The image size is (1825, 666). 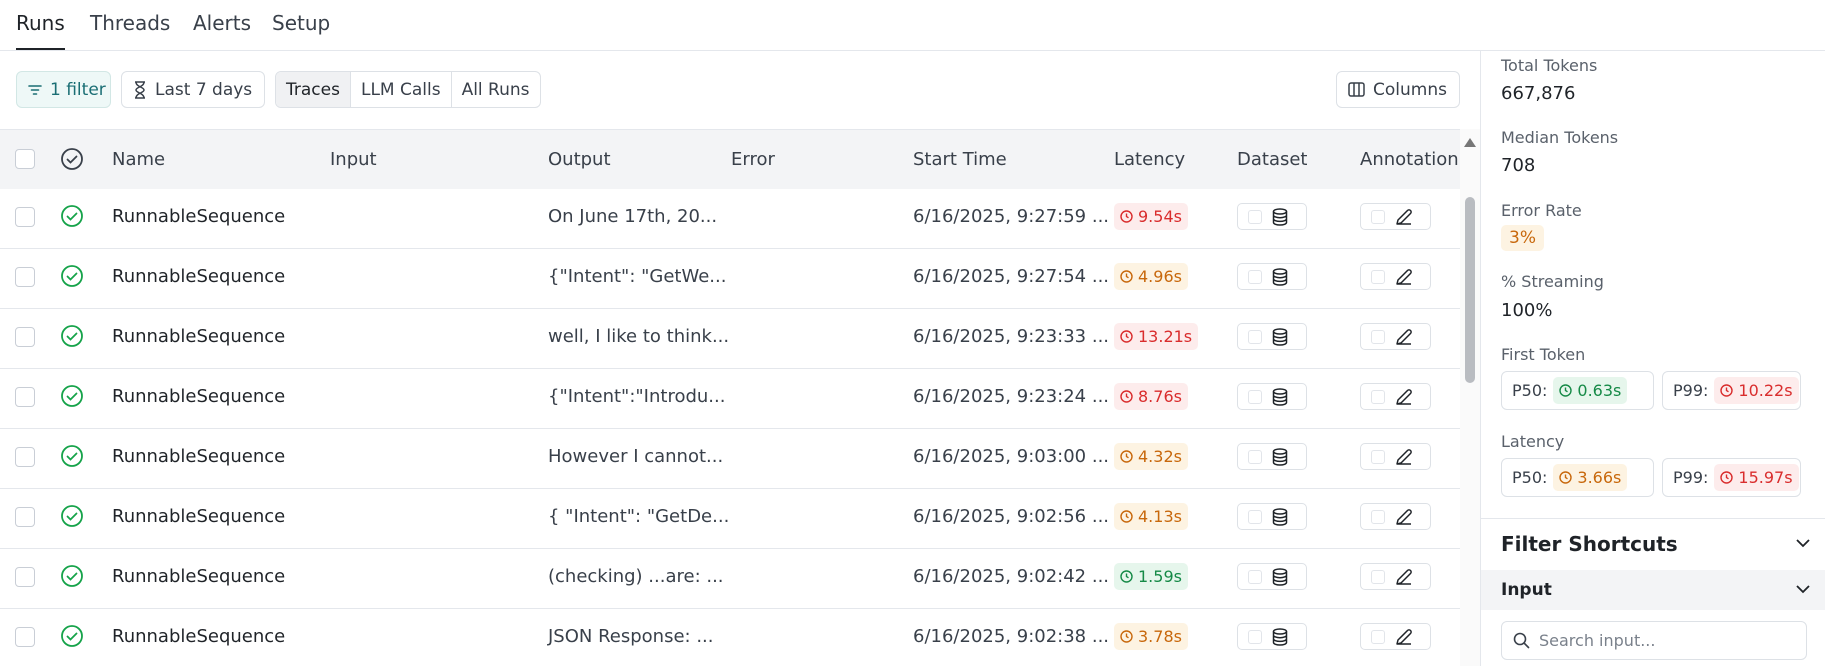 What do you see at coordinates (496, 89) in the screenshot?
I see `segment-all-runs: All Runs` at bounding box center [496, 89].